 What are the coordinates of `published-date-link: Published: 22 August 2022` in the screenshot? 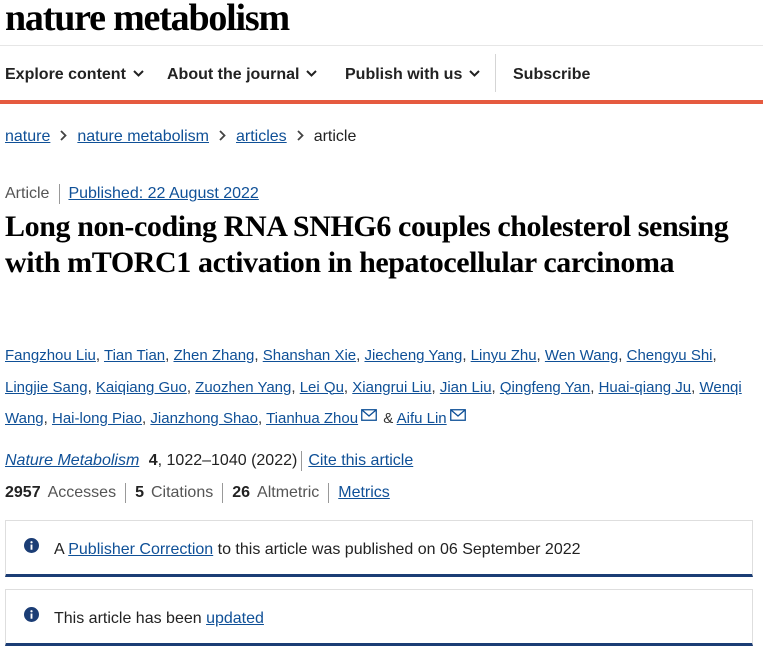 It's located at (163, 193).